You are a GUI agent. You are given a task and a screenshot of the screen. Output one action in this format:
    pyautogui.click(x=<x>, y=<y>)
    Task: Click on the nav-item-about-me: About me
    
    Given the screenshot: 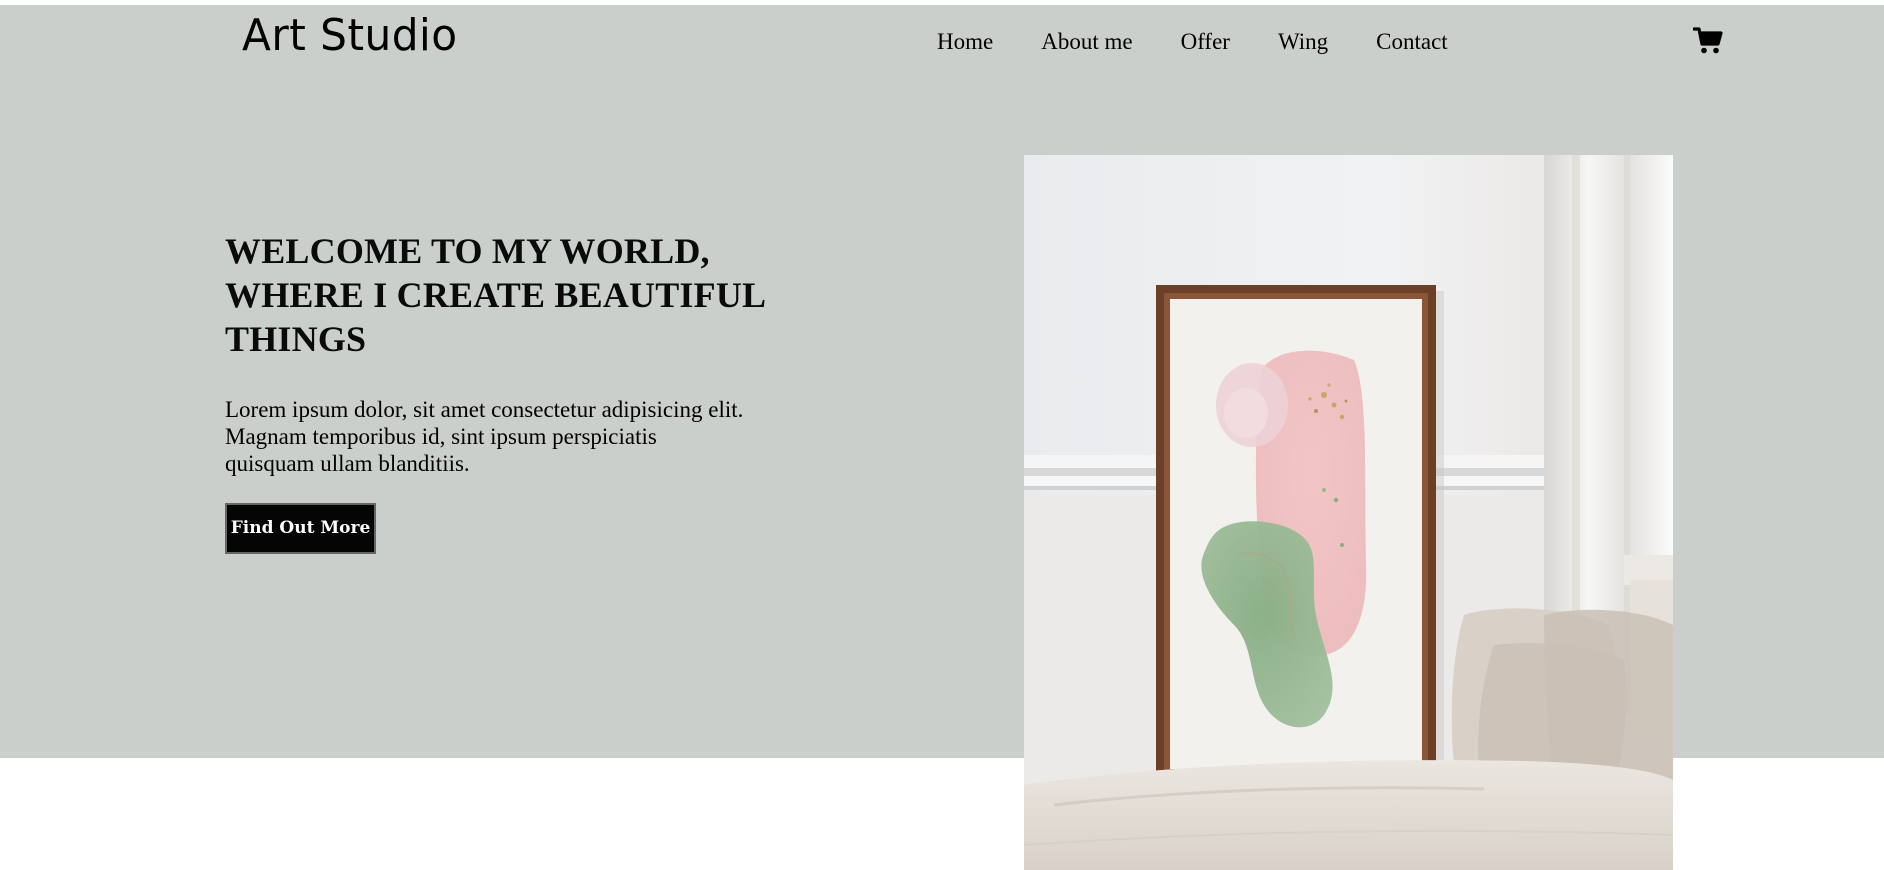 What is the action you would take?
    pyautogui.click(x=1086, y=42)
    